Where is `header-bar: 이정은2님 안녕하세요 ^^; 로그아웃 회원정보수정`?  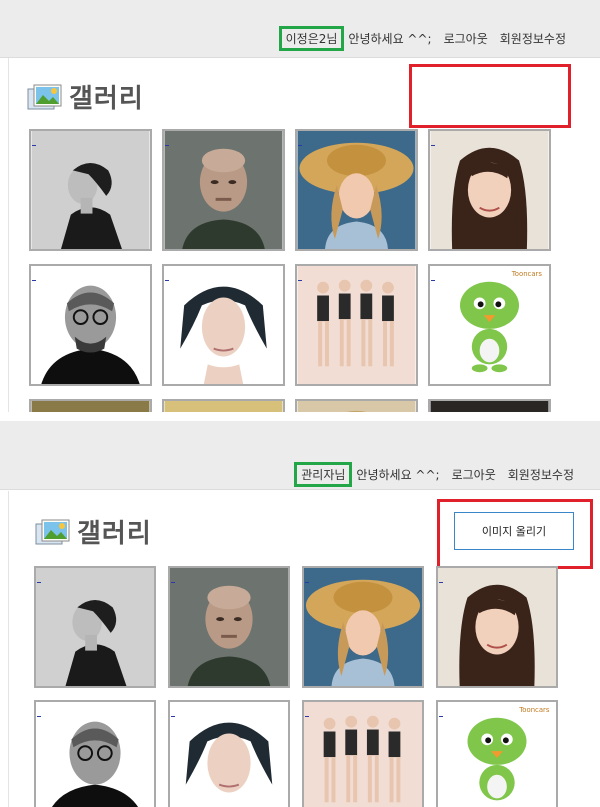
header-bar: 이정은2님 안녕하세요 ^^; 로그아웃 회원정보수정 is located at coordinates (300, 29).